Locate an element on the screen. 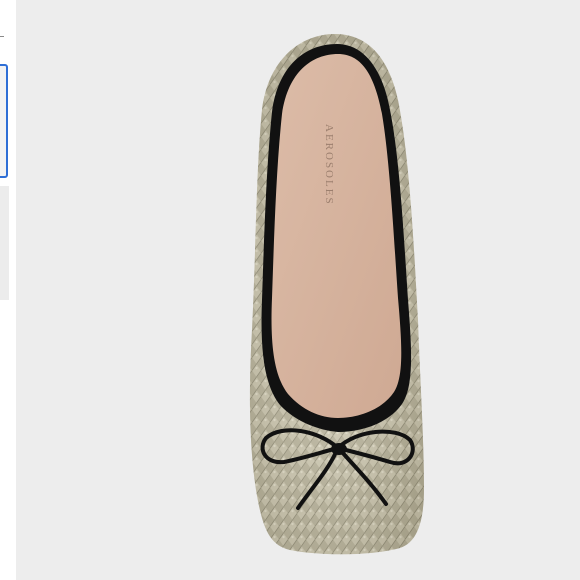 Image resolution: width=580 pixels, height=580 pixels. thumbnail-selected is located at coordinates (4, 121).